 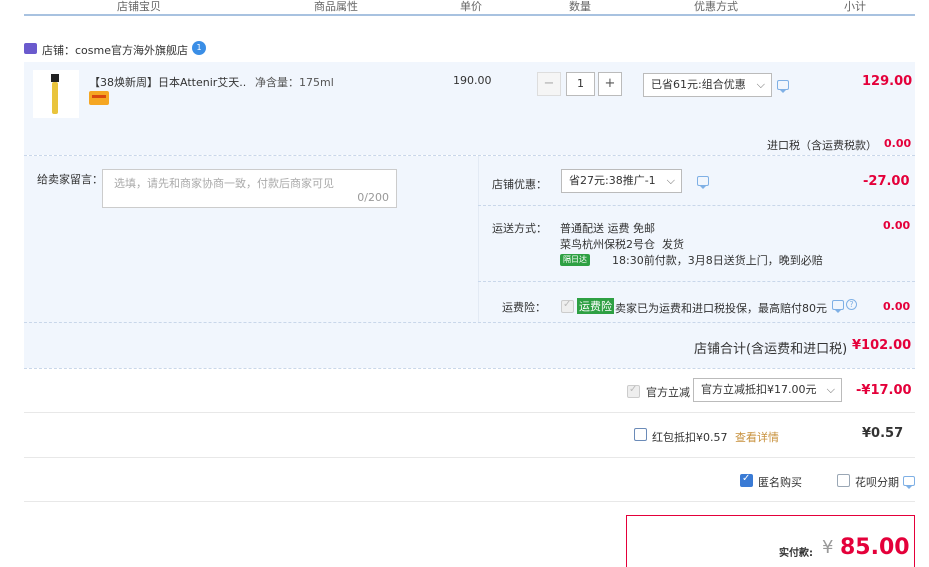 I want to click on red-packet-details-link: 查看详情, so click(x=757, y=437).